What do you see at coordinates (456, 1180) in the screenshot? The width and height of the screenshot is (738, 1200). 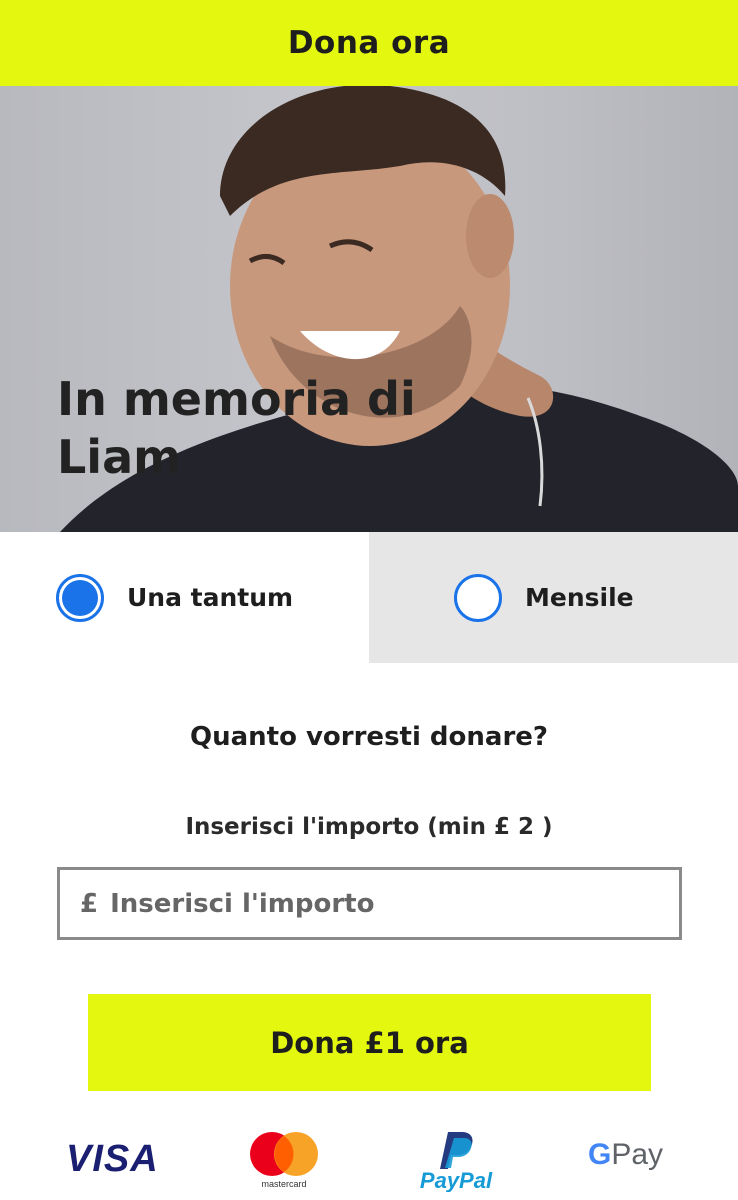 I see `svg-text: PayPal` at bounding box center [456, 1180].